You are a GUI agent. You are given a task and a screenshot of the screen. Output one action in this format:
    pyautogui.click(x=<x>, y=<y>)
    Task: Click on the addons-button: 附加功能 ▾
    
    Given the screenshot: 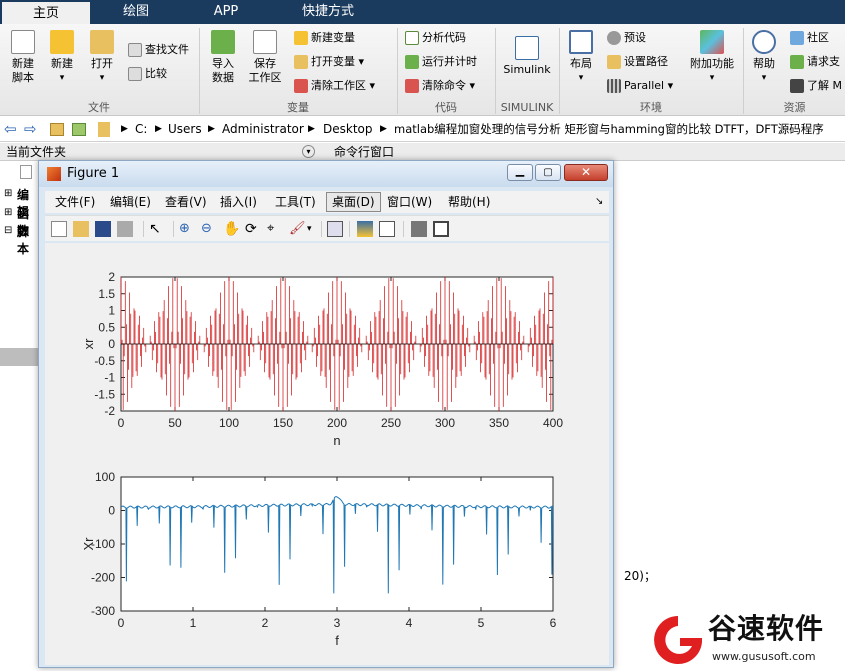 What is the action you would take?
    pyautogui.click(x=712, y=56)
    